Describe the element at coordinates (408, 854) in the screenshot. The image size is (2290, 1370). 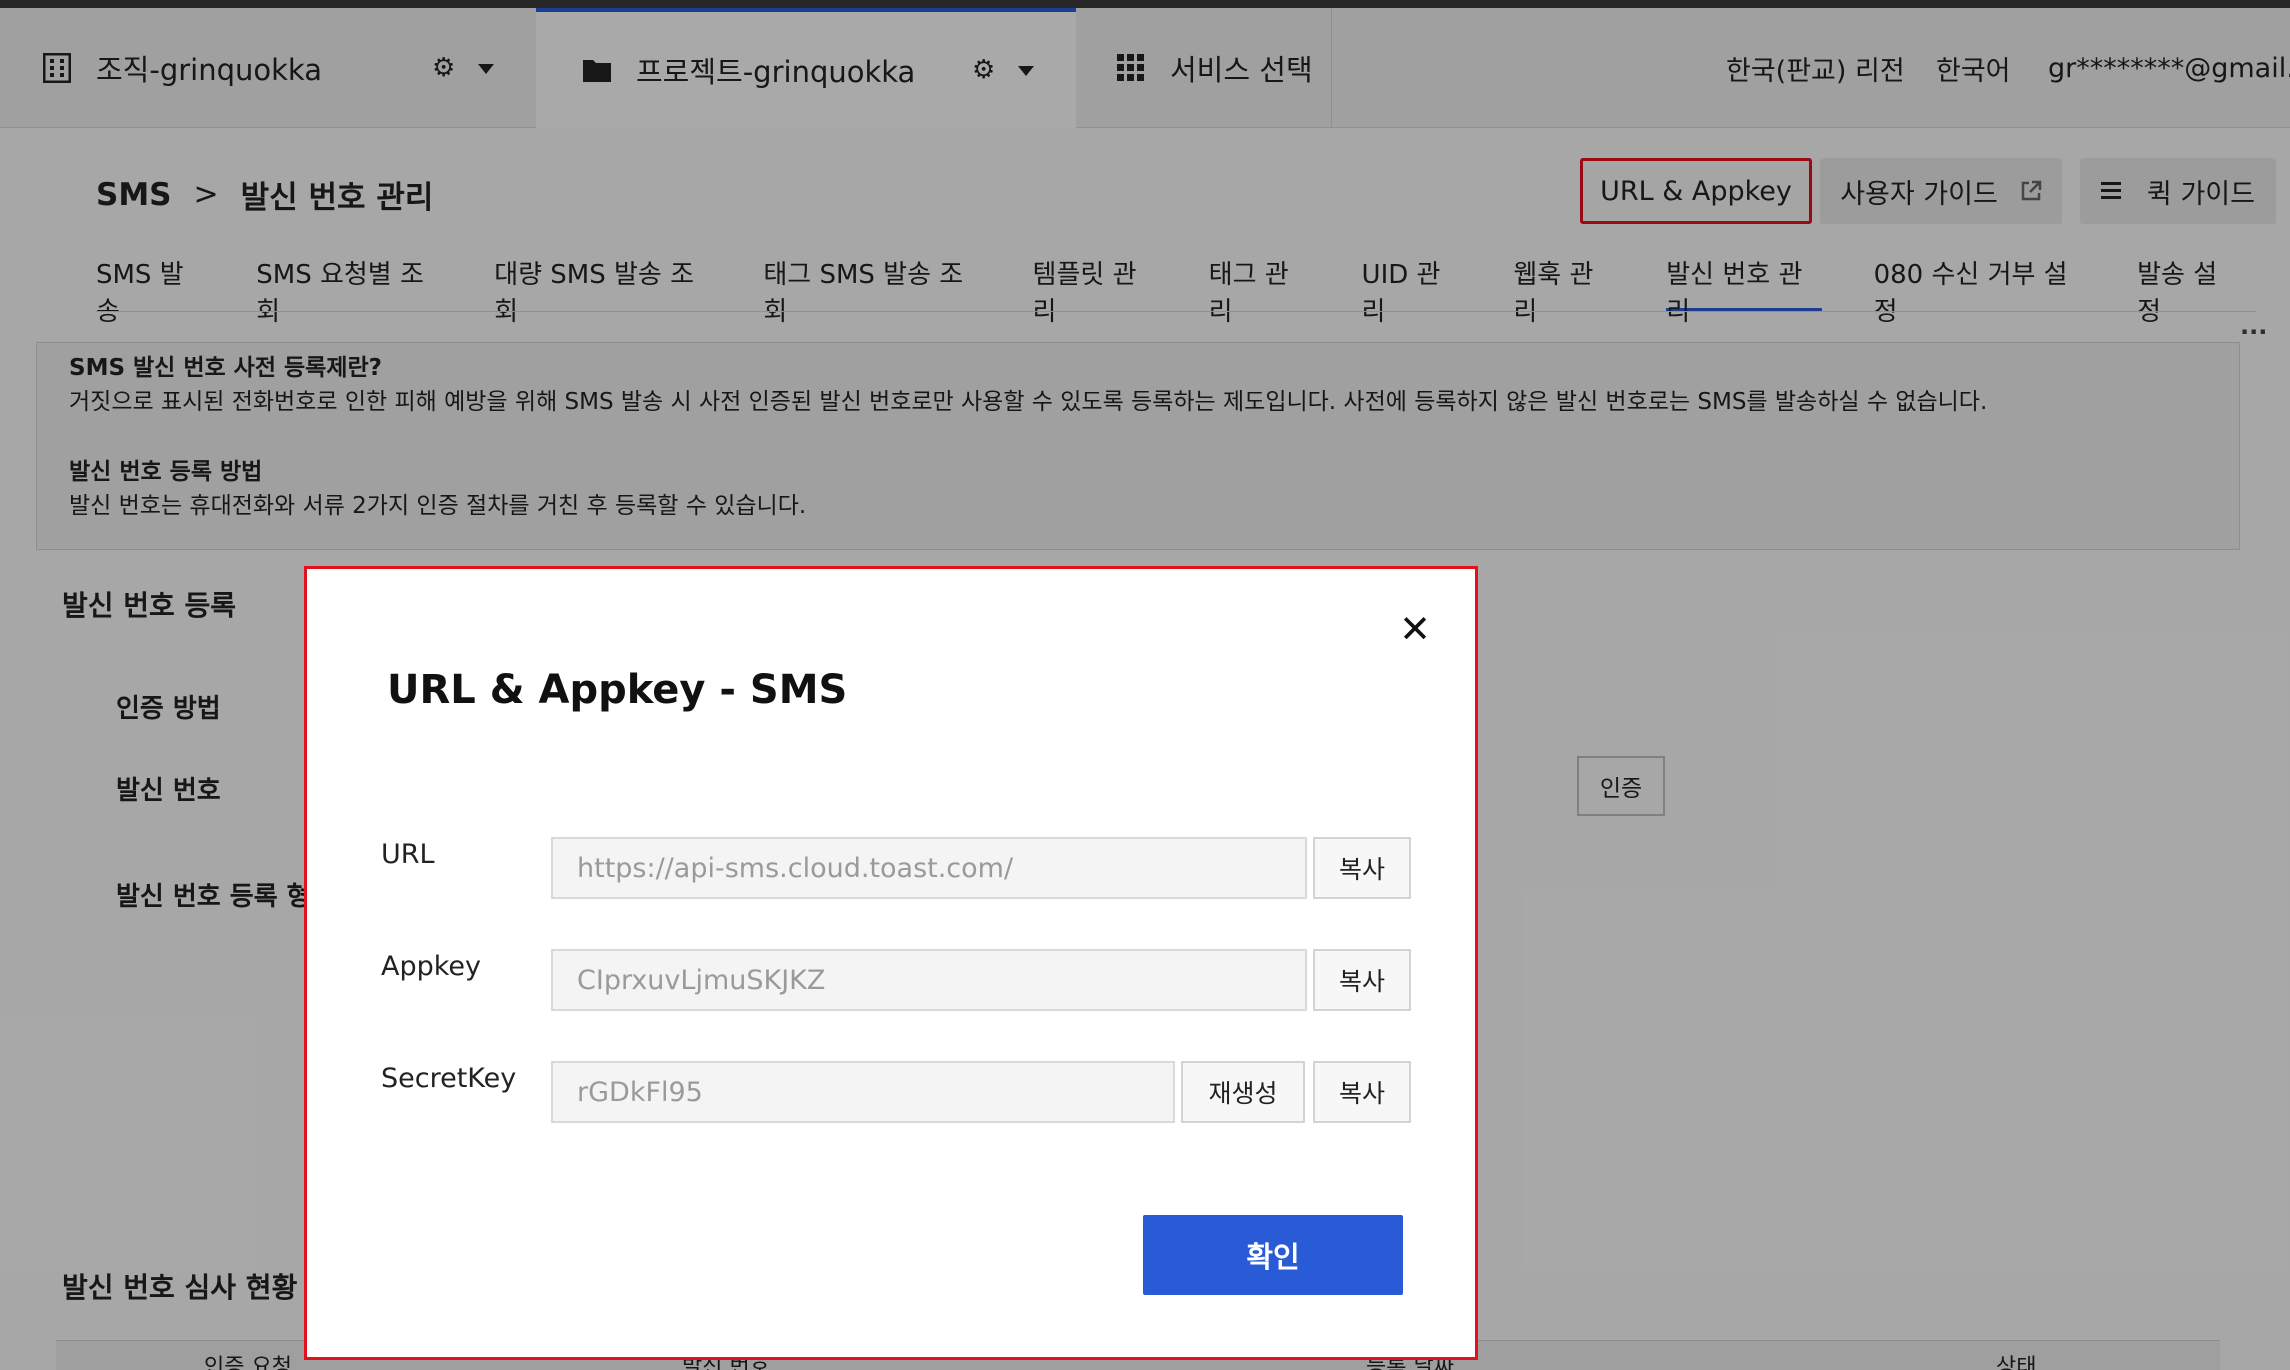
I see `url-label: URL` at that location.